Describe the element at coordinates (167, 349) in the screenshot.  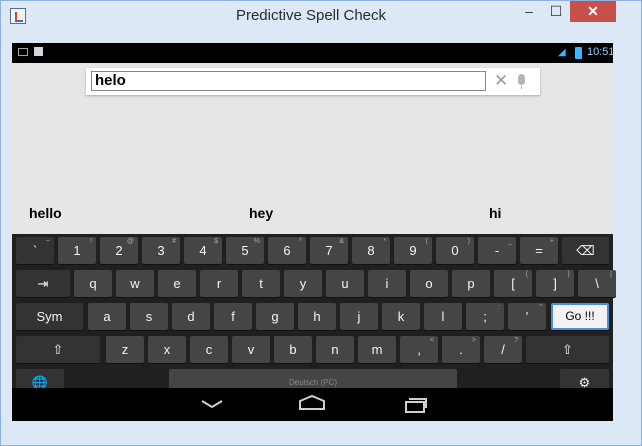
I see `key-1-row4: x` at that location.